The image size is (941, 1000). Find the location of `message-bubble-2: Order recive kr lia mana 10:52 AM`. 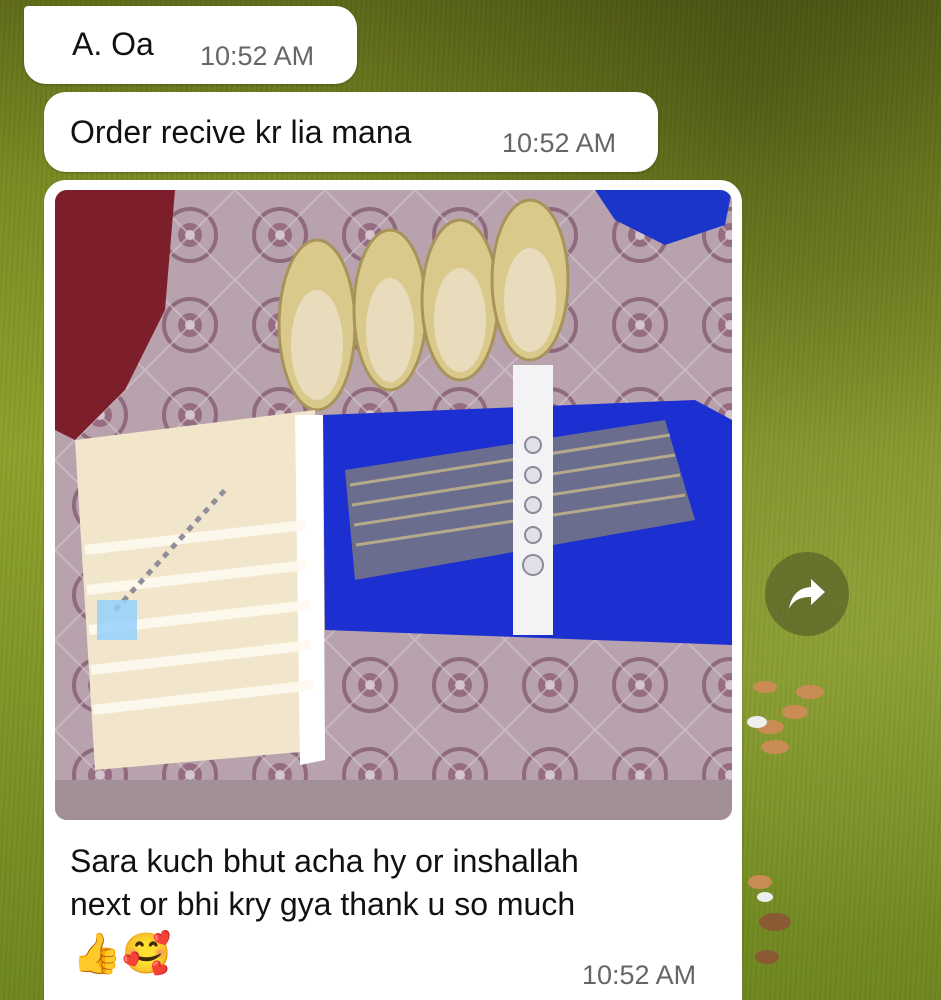

message-bubble-2: Order recive kr lia mana 10:52 AM is located at coordinates (351, 132).